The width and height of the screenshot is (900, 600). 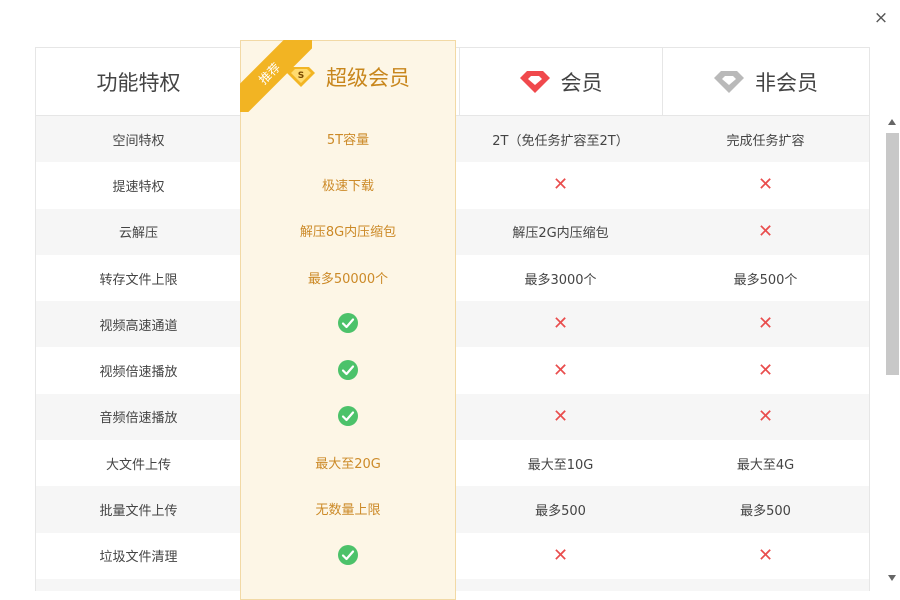 What do you see at coordinates (348, 233) in the screenshot?
I see `super-cell: 解压8G内压缩包` at bounding box center [348, 233].